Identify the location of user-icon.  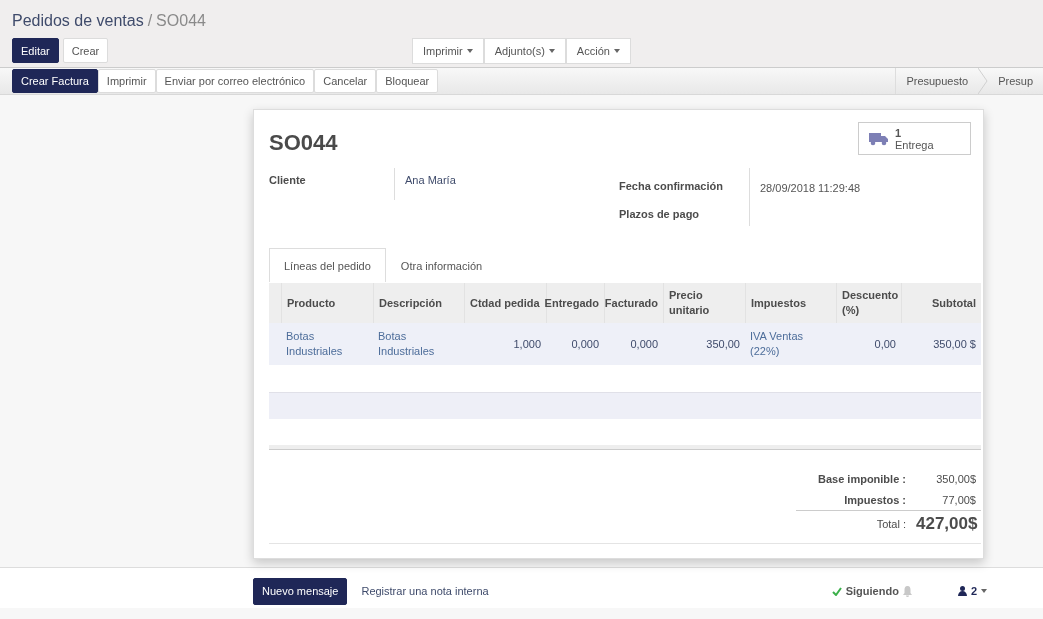
(962, 591).